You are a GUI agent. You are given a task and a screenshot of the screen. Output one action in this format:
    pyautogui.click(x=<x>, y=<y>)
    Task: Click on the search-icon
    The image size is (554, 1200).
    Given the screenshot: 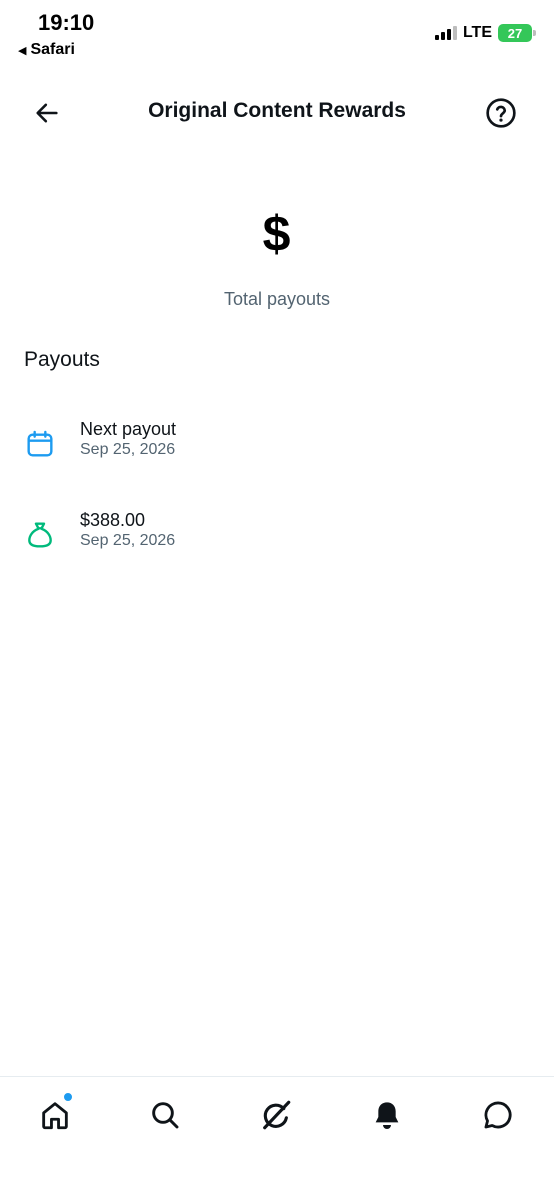 What is the action you would take?
    pyautogui.click(x=165, y=1115)
    